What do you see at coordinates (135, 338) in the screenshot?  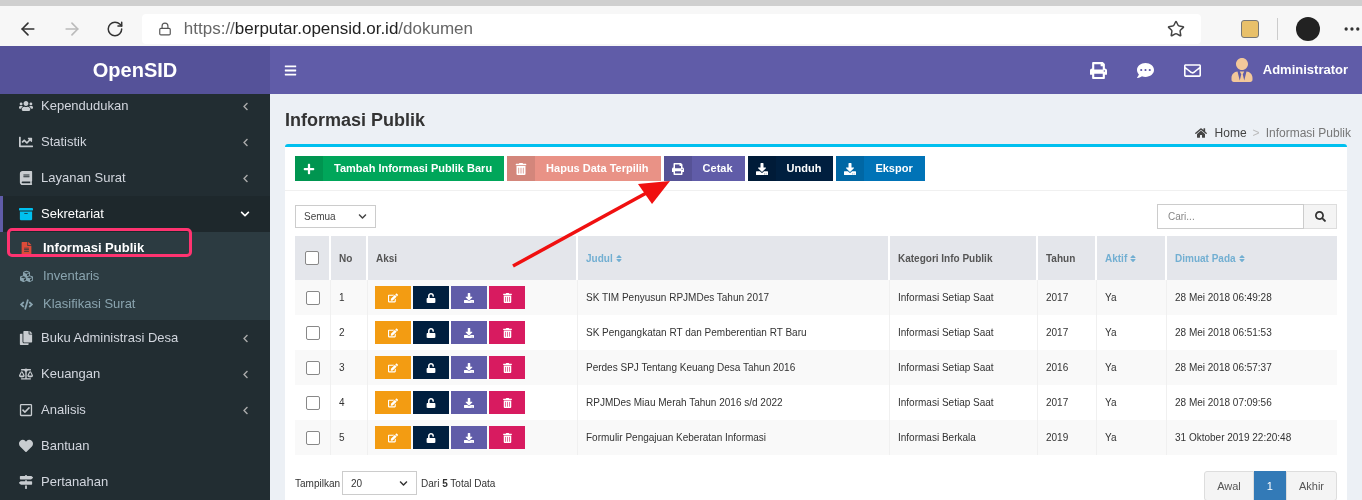 I see `sidebar-item: Buku Administrasi Desa` at bounding box center [135, 338].